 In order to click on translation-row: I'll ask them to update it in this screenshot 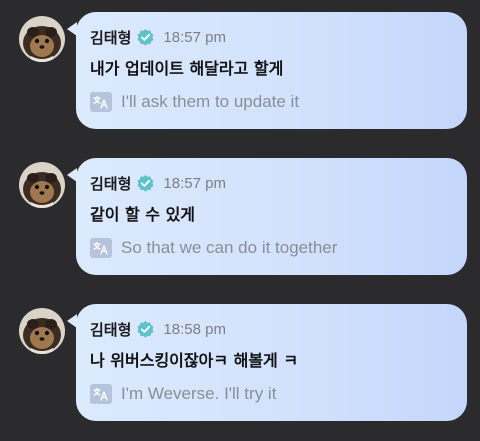, I will do `click(194, 102)`.